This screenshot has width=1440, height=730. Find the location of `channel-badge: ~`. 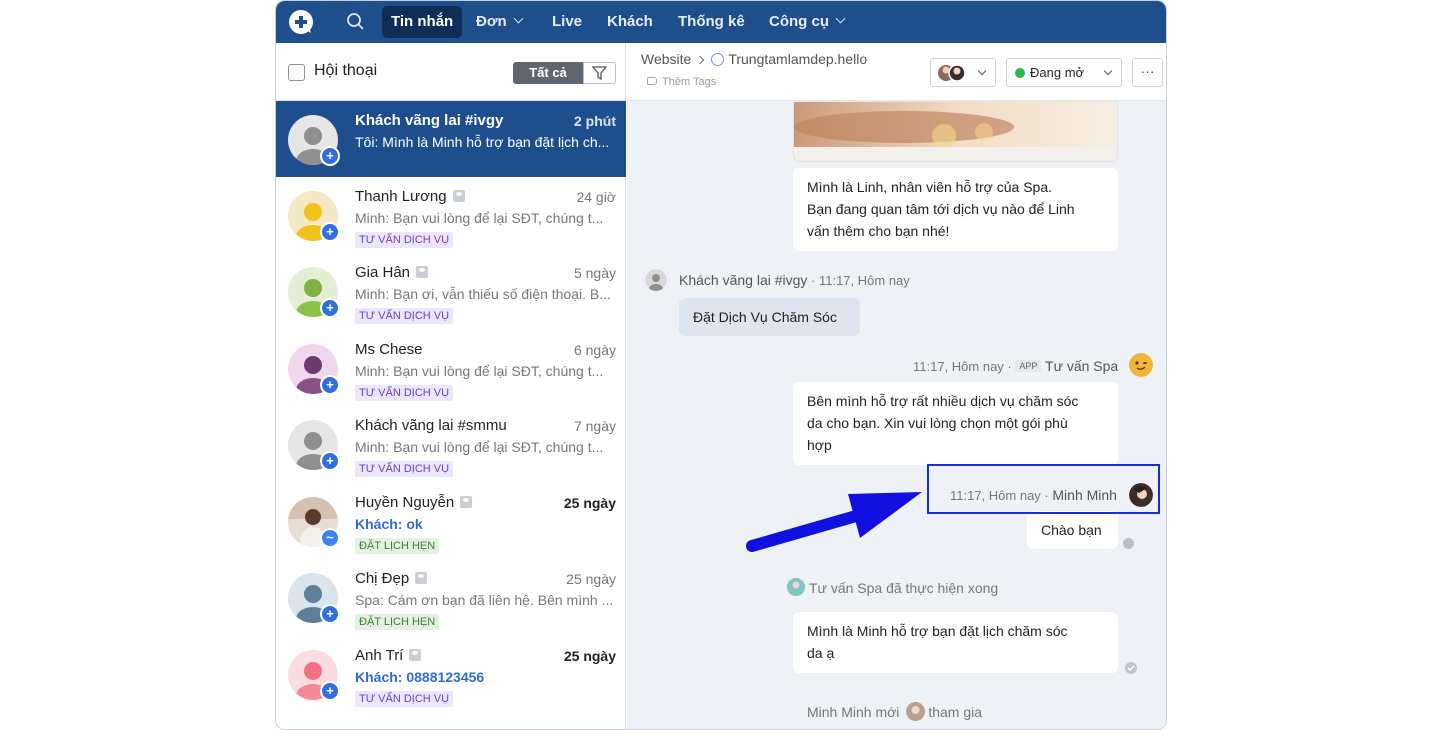

channel-badge: ~ is located at coordinates (330, 538).